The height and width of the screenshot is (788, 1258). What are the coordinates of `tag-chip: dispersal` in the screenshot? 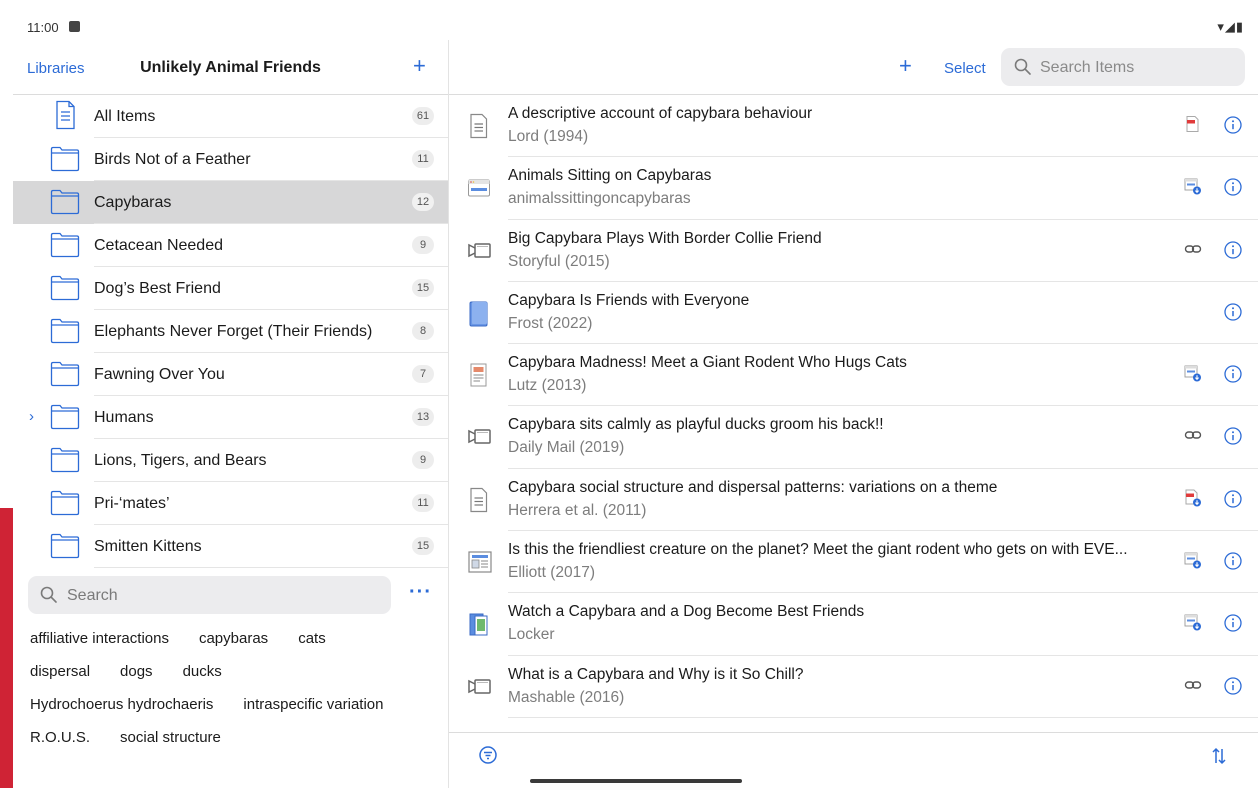 It's located at (60, 671).